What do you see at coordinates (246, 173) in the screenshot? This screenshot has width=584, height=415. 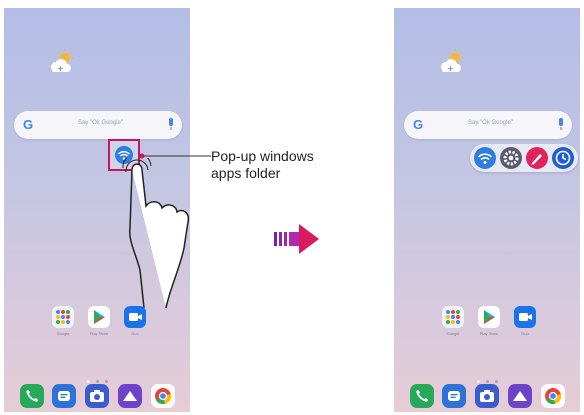 I see `callout-line2: apps folder` at bounding box center [246, 173].